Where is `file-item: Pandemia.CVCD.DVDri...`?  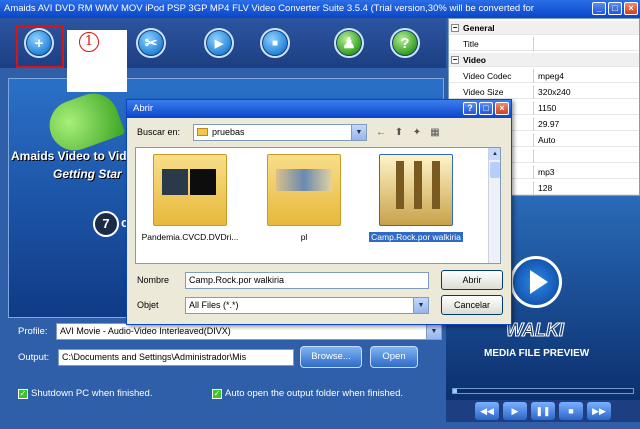 file-item: Pandemia.CVCD.DVDri... is located at coordinates (190, 198).